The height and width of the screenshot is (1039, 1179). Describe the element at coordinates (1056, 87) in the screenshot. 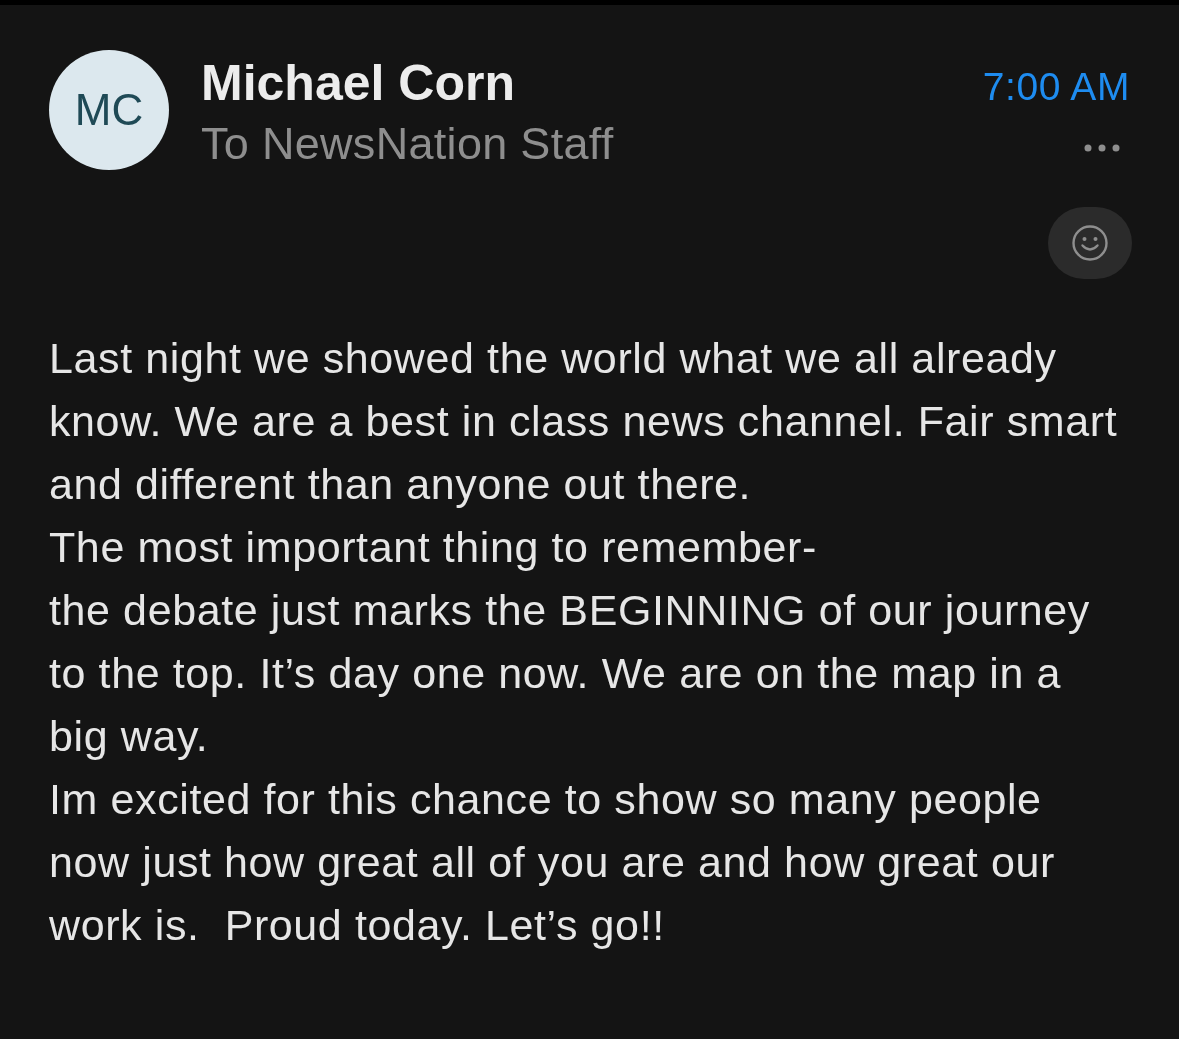

I see `message-time: 7:00 AM` at that location.